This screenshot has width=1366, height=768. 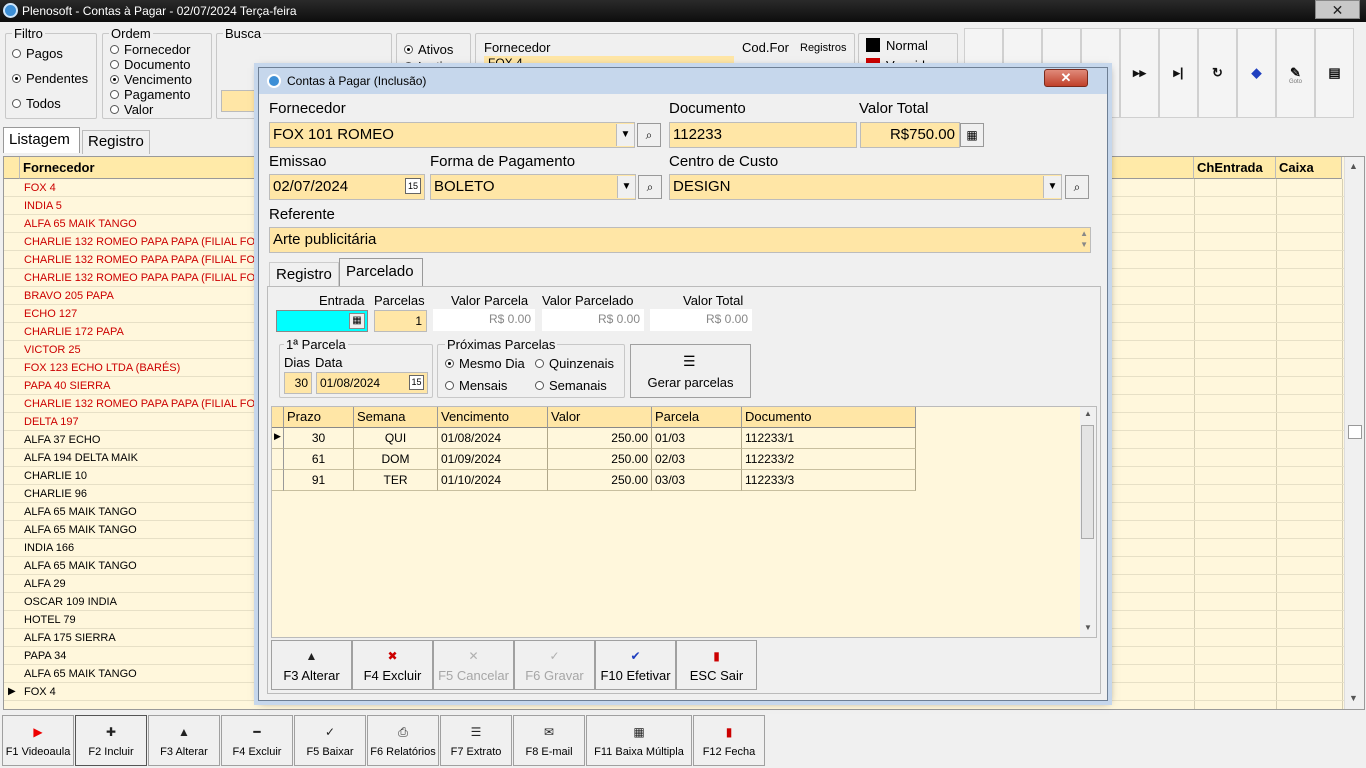 What do you see at coordinates (554, 665) in the screenshot?
I see `gravar-dialog-button: ✓ F6 Gravar` at bounding box center [554, 665].